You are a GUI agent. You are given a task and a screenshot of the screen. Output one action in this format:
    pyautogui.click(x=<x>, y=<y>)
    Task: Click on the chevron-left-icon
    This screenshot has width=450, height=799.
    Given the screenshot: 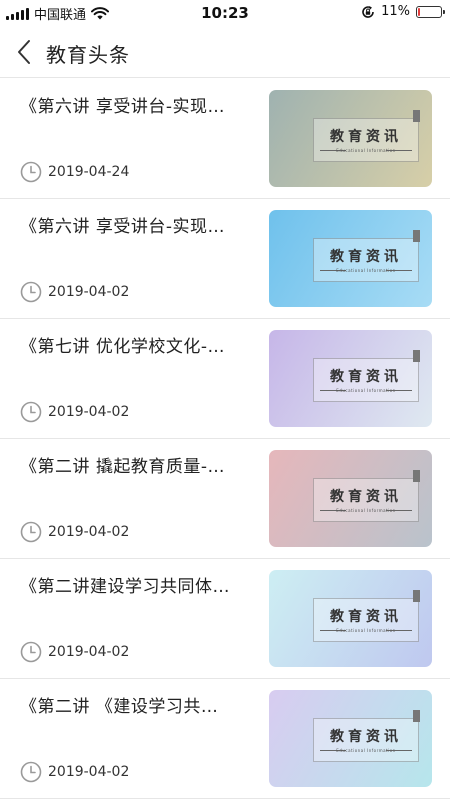 What is the action you would take?
    pyautogui.click(x=24, y=52)
    